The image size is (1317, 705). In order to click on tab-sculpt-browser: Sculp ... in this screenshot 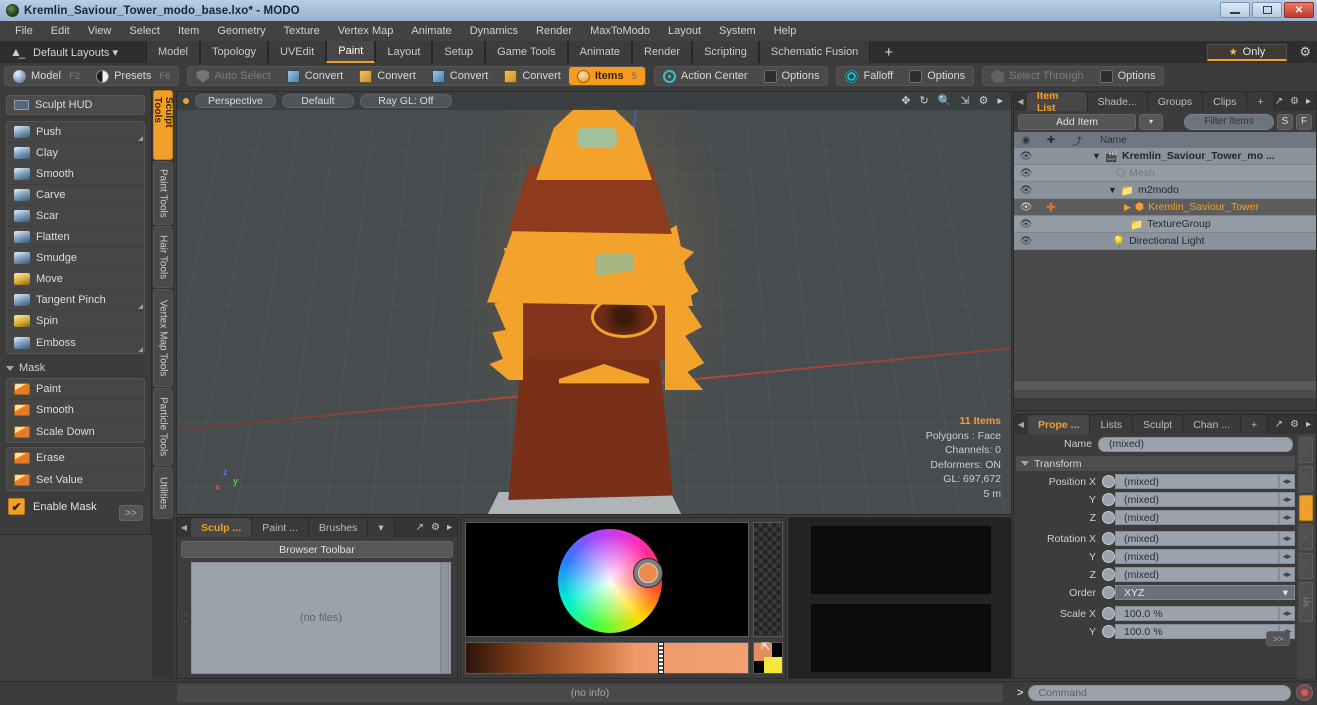, I will do `click(222, 527)`.